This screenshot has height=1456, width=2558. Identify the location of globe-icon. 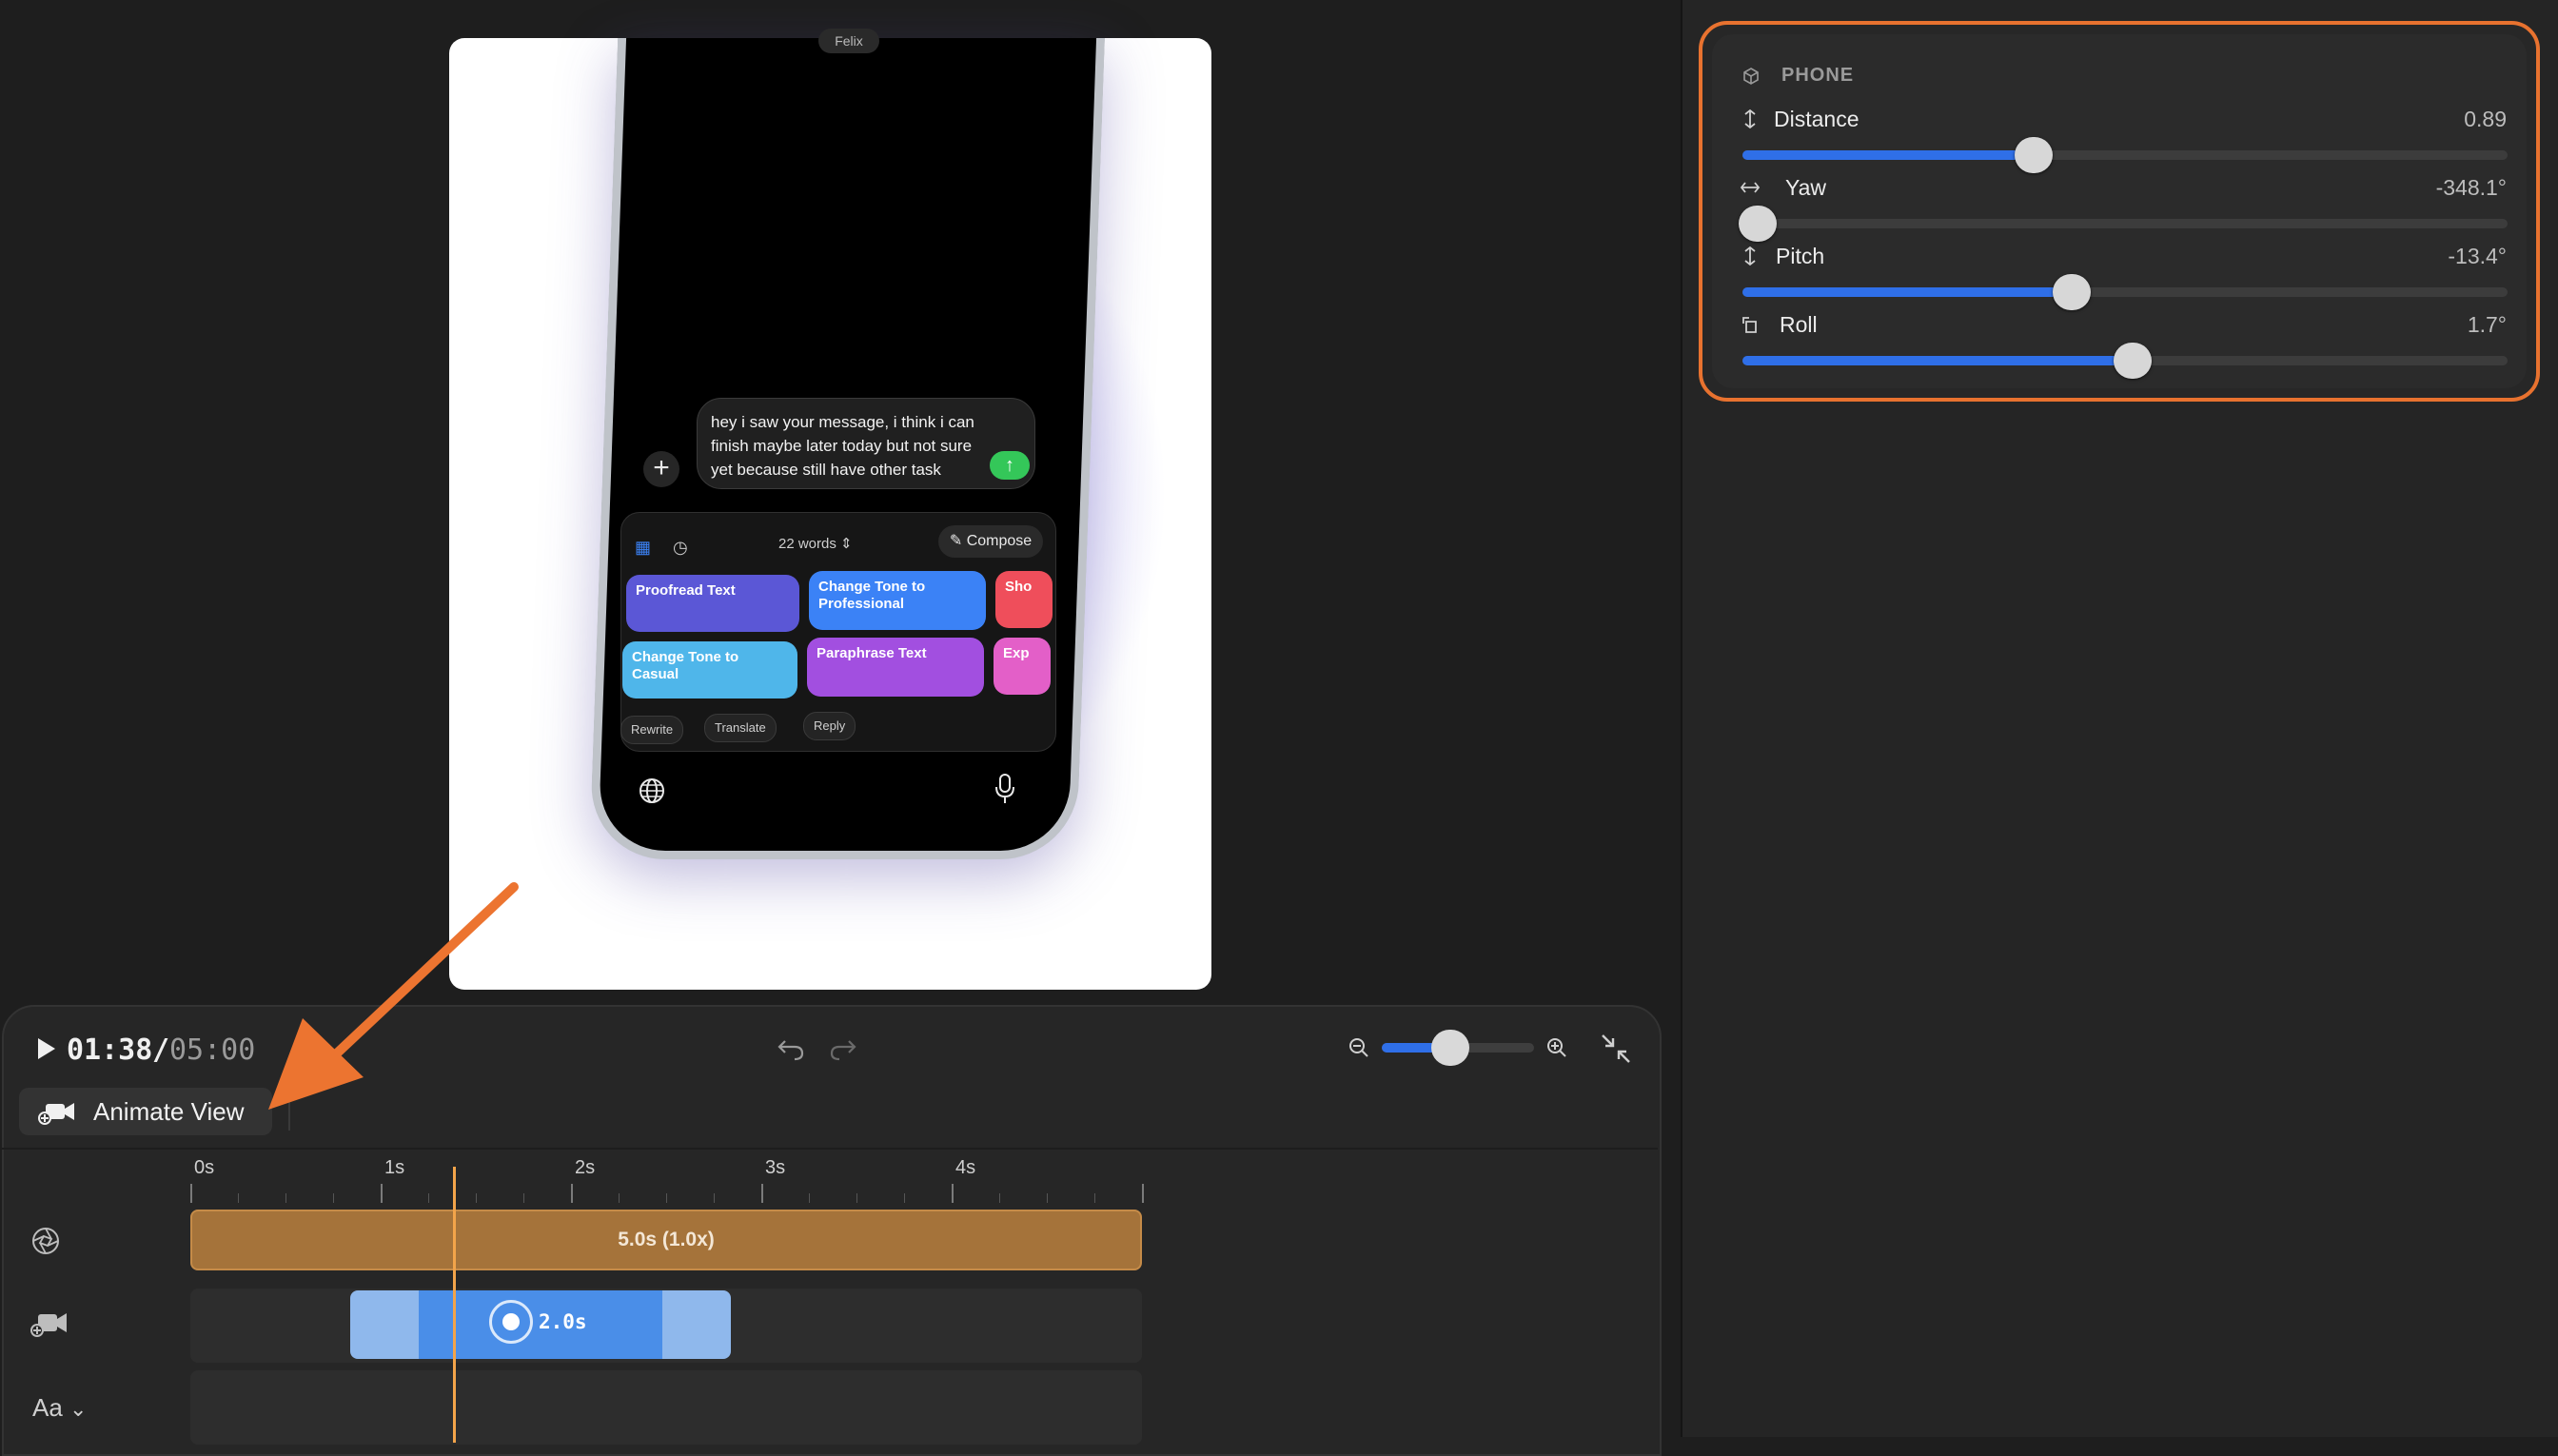
(652, 791).